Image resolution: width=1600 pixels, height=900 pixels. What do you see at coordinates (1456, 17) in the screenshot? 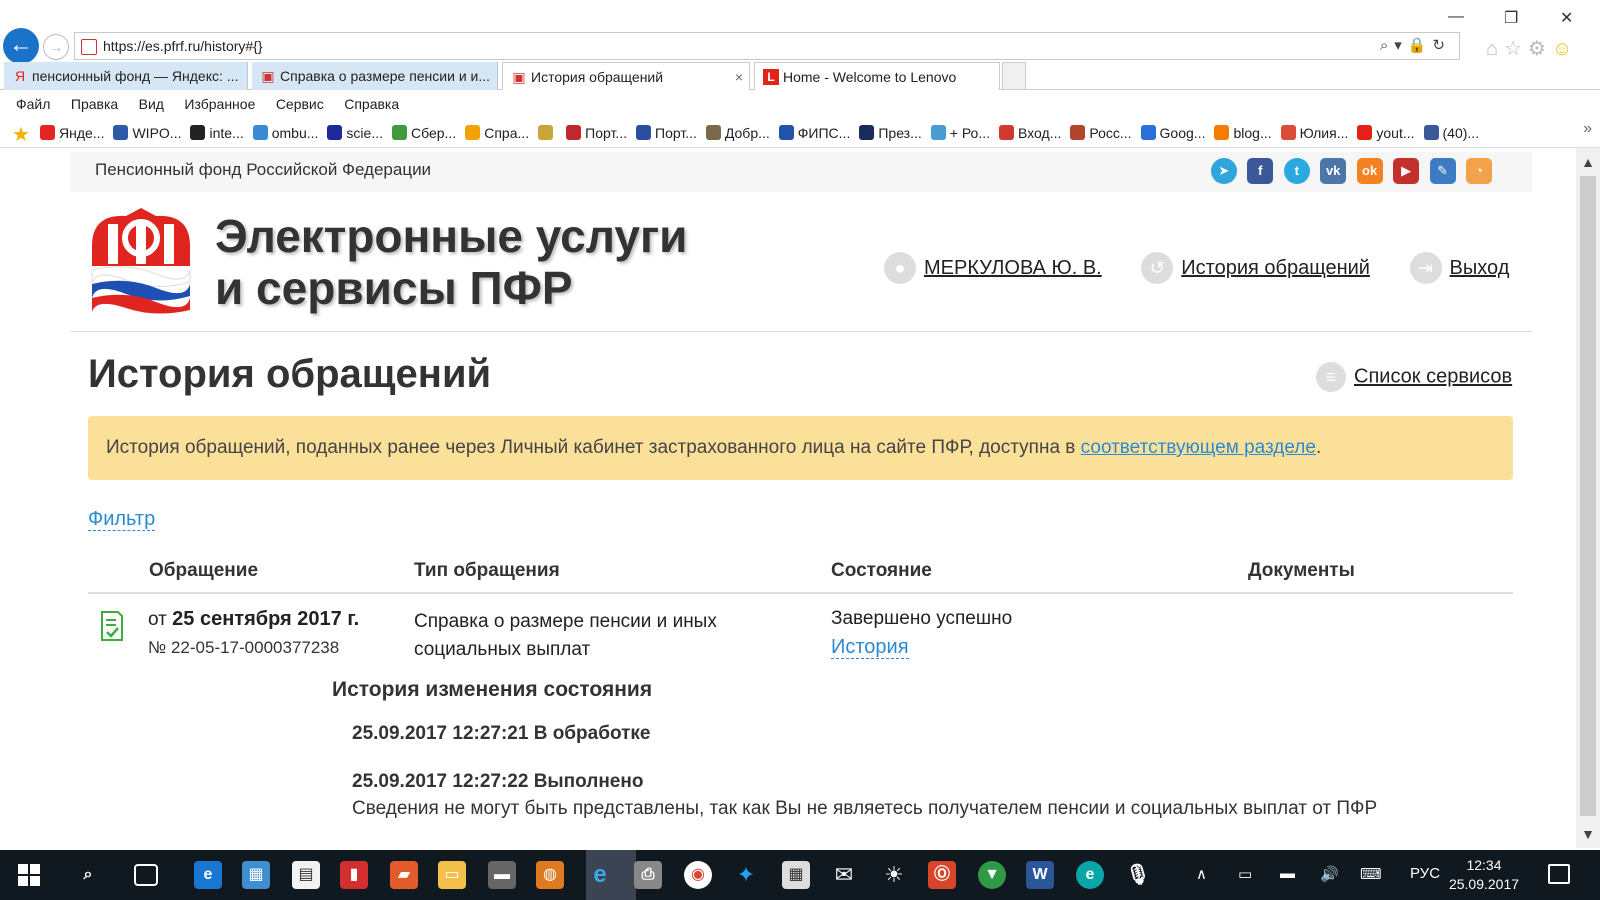
I see `minimize-icon: —` at bounding box center [1456, 17].